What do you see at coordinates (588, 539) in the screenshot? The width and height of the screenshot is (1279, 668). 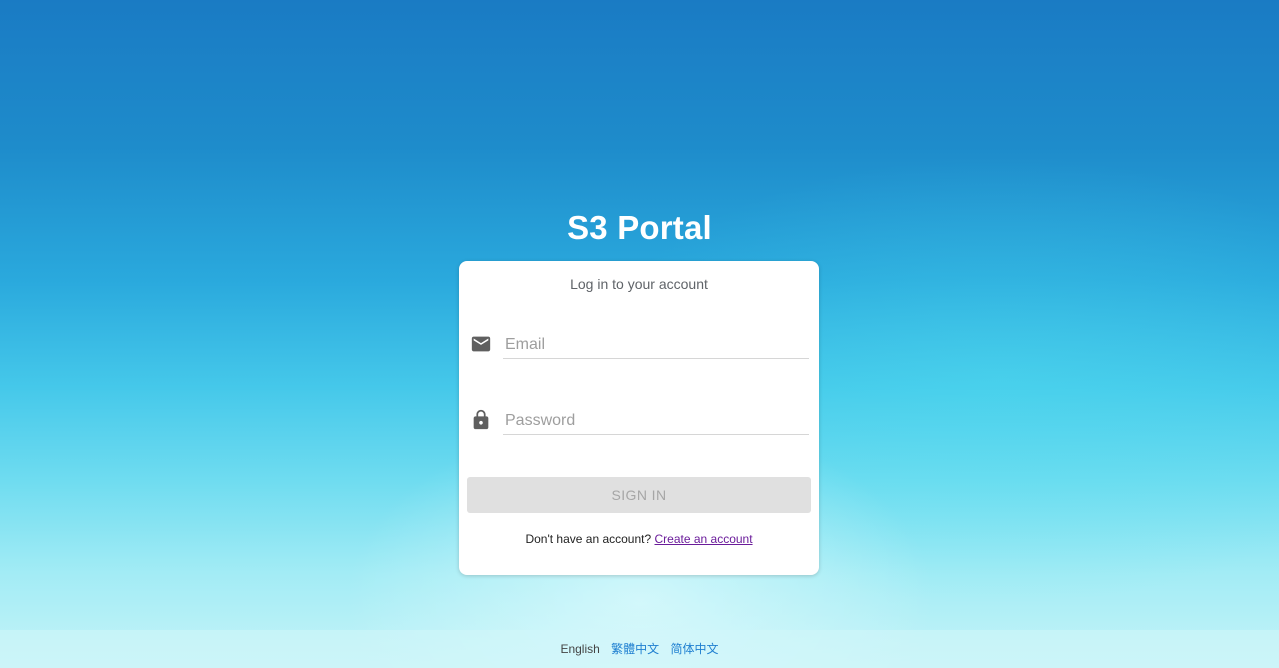 I see `signup-prompt: Don't have an account?` at bounding box center [588, 539].